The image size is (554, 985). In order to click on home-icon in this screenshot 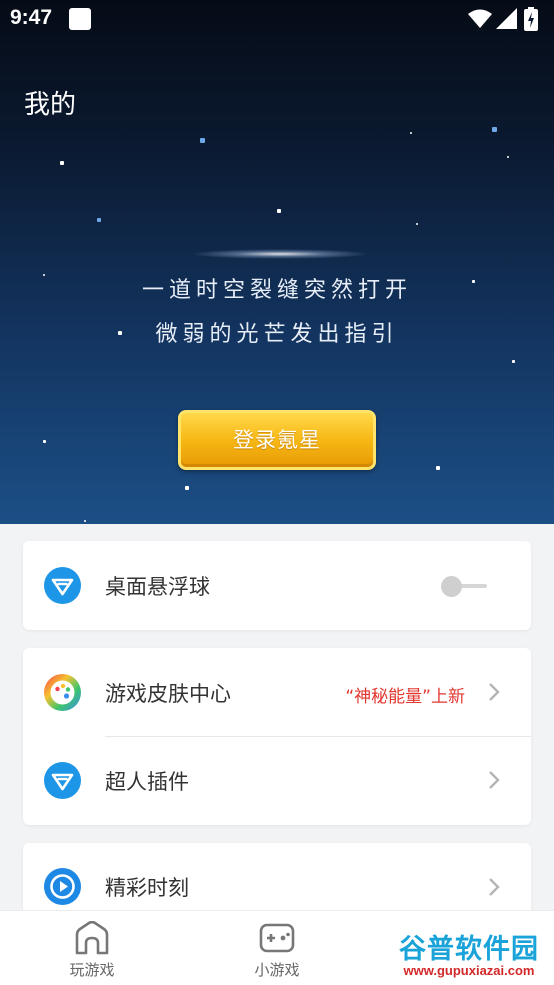, I will do `click(92, 938)`.